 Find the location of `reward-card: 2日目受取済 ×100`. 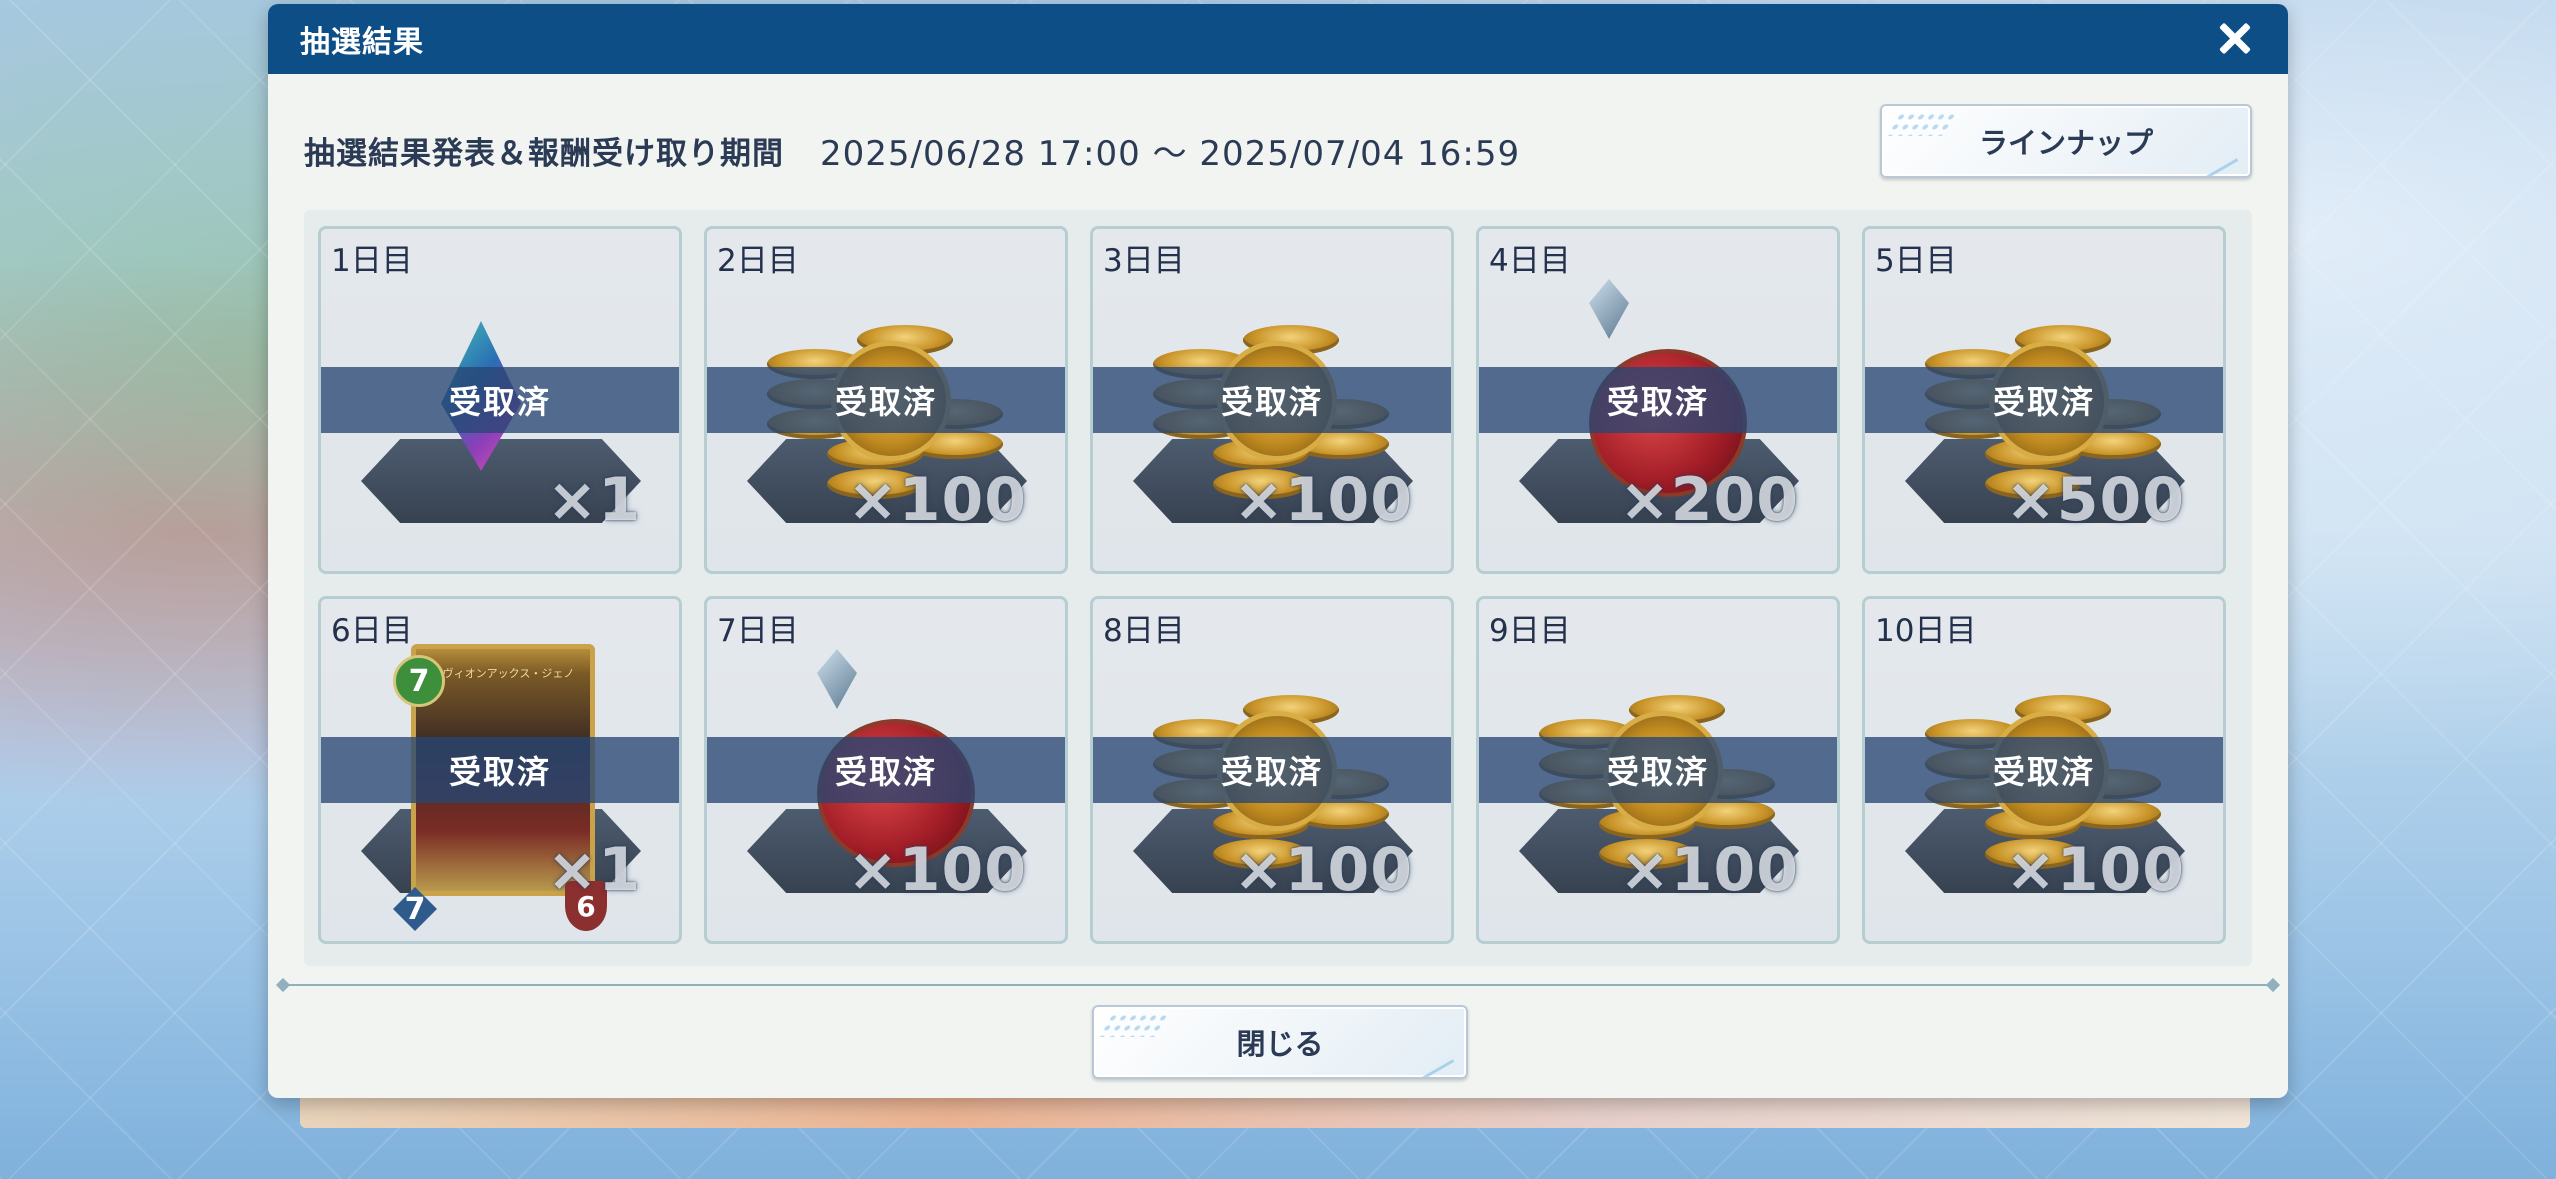

reward-card: 2日目受取済 ×100 is located at coordinates (886, 400).